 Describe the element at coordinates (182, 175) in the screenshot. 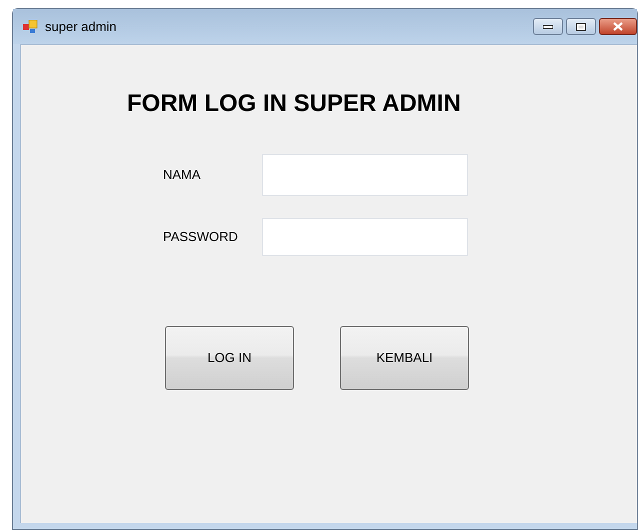

I see `field-label: NAMA` at that location.